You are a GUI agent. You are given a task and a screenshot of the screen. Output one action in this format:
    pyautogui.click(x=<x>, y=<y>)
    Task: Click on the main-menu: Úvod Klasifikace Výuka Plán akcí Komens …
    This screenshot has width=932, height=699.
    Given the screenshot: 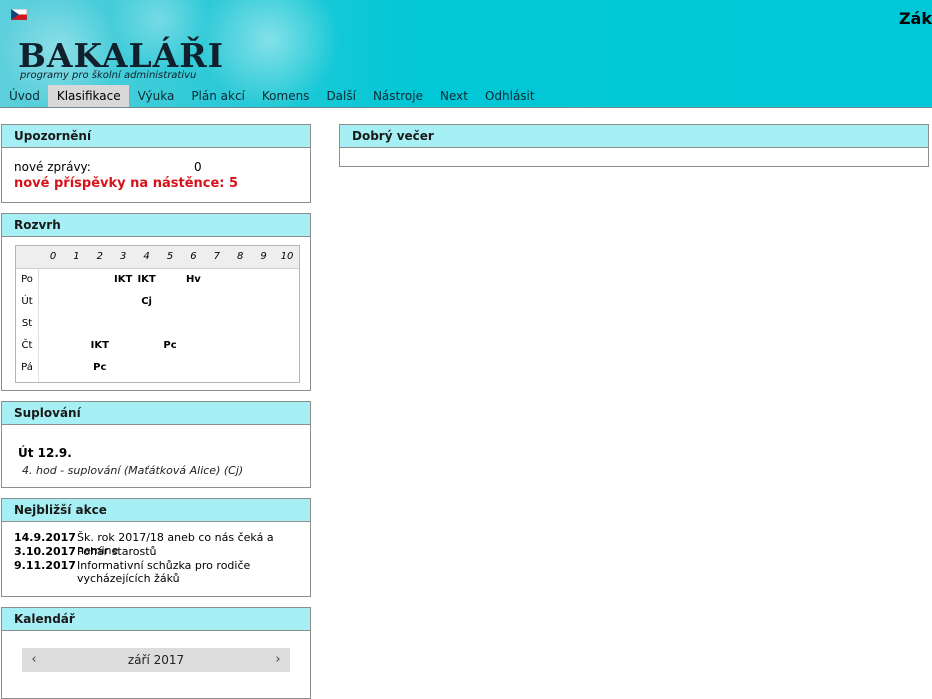 What is the action you would take?
    pyautogui.click(x=271, y=96)
    